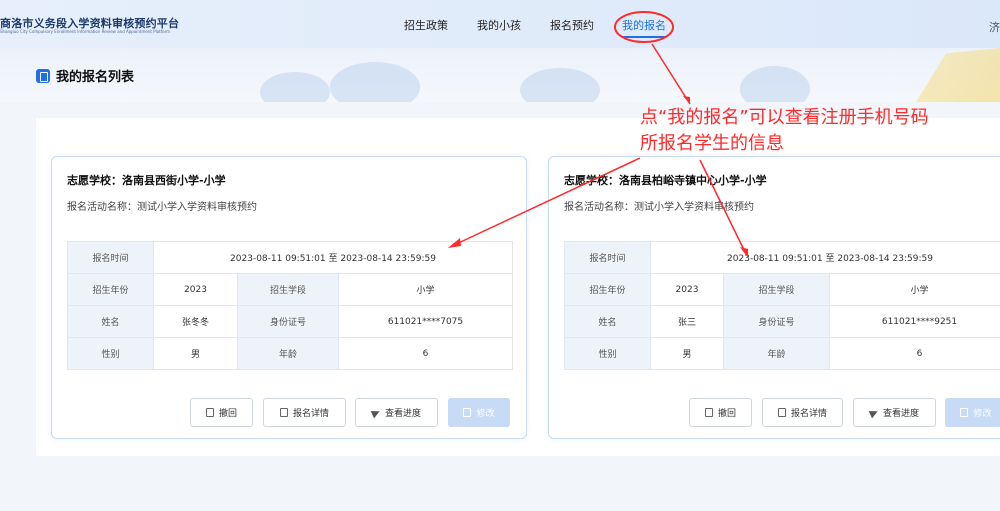 This screenshot has height=511, width=1000. What do you see at coordinates (712, 143) in the screenshot?
I see `annotation-line-2: 所报名学生的信息` at bounding box center [712, 143].